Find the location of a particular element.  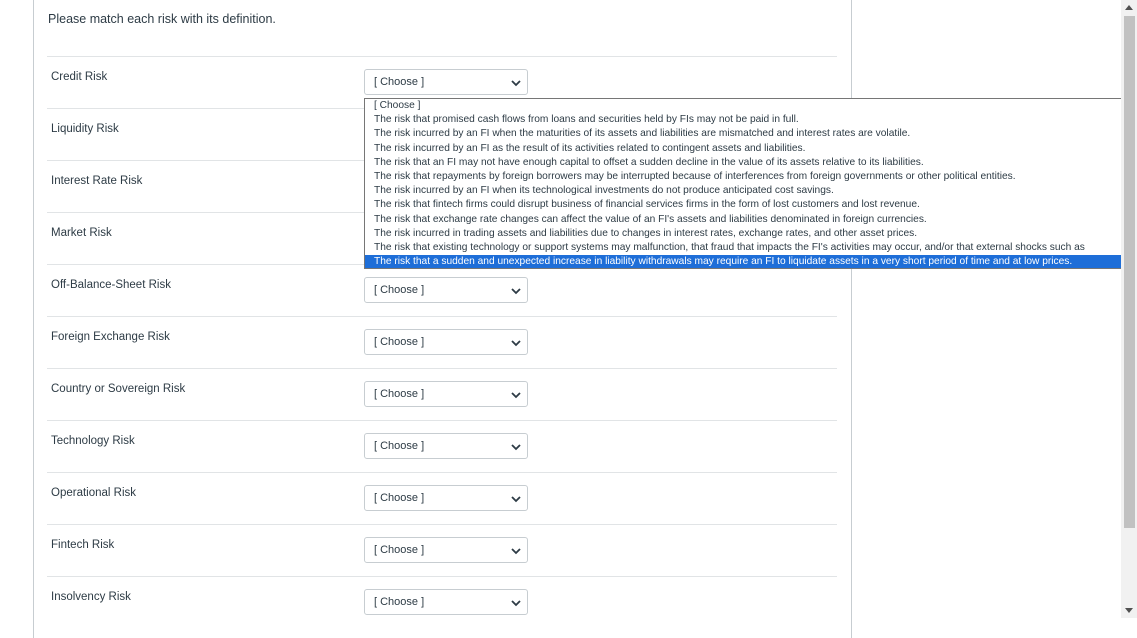

risk-label: Credit Risk is located at coordinates (79, 77).